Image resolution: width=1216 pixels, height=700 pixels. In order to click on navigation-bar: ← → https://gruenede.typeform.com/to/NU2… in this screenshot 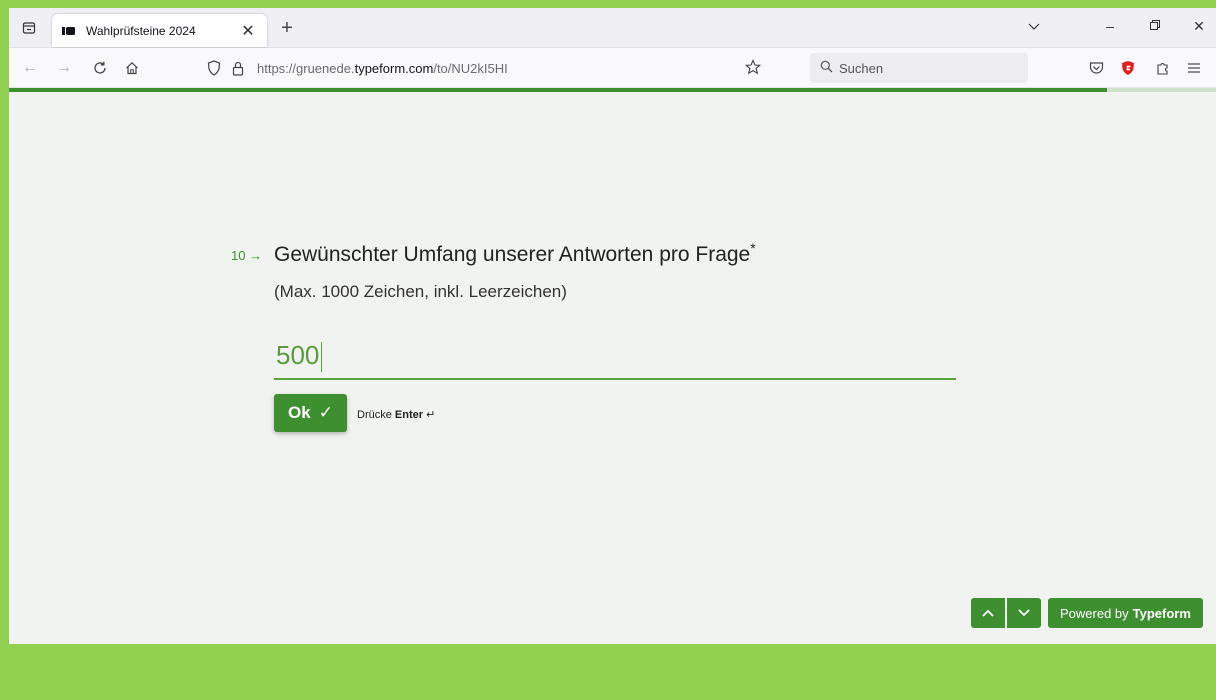, I will do `click(612, 68)`.